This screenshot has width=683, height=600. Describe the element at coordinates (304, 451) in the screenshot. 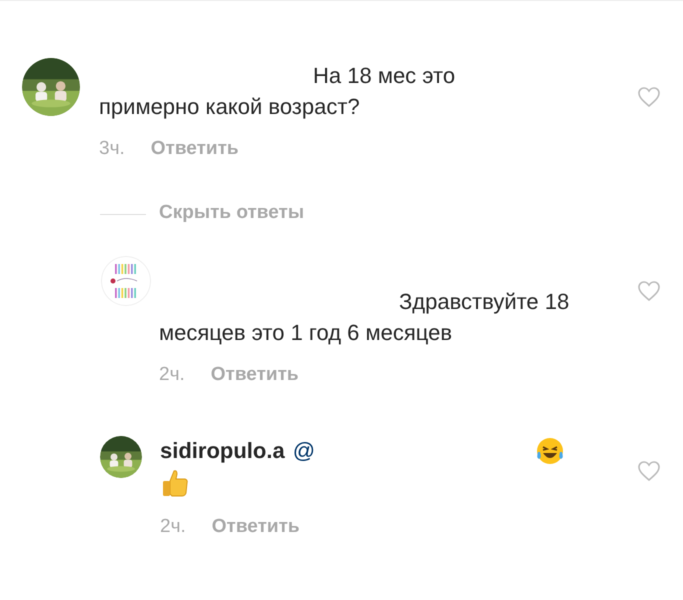

I see `mention-link: @` at that location.